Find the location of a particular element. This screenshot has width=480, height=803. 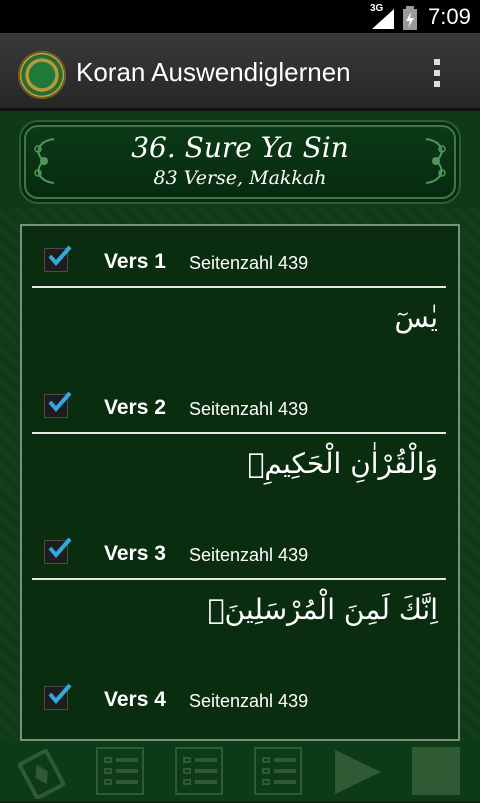

bottom-toolbar is located at coordinates (240, 771).